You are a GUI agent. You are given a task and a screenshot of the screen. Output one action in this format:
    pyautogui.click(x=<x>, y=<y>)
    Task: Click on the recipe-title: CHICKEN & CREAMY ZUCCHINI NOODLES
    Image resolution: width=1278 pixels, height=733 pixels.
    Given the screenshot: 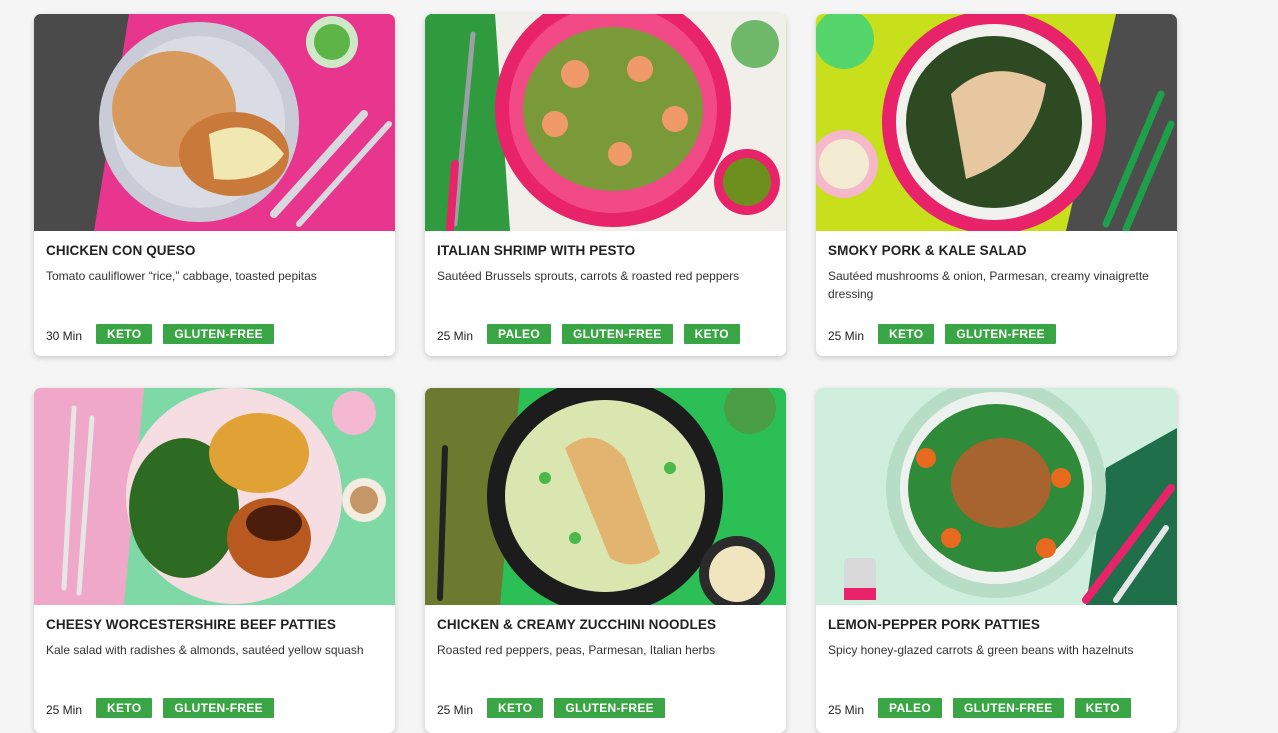 What is the action you would take?
    pyautogui.click(x=576, y=624)
    